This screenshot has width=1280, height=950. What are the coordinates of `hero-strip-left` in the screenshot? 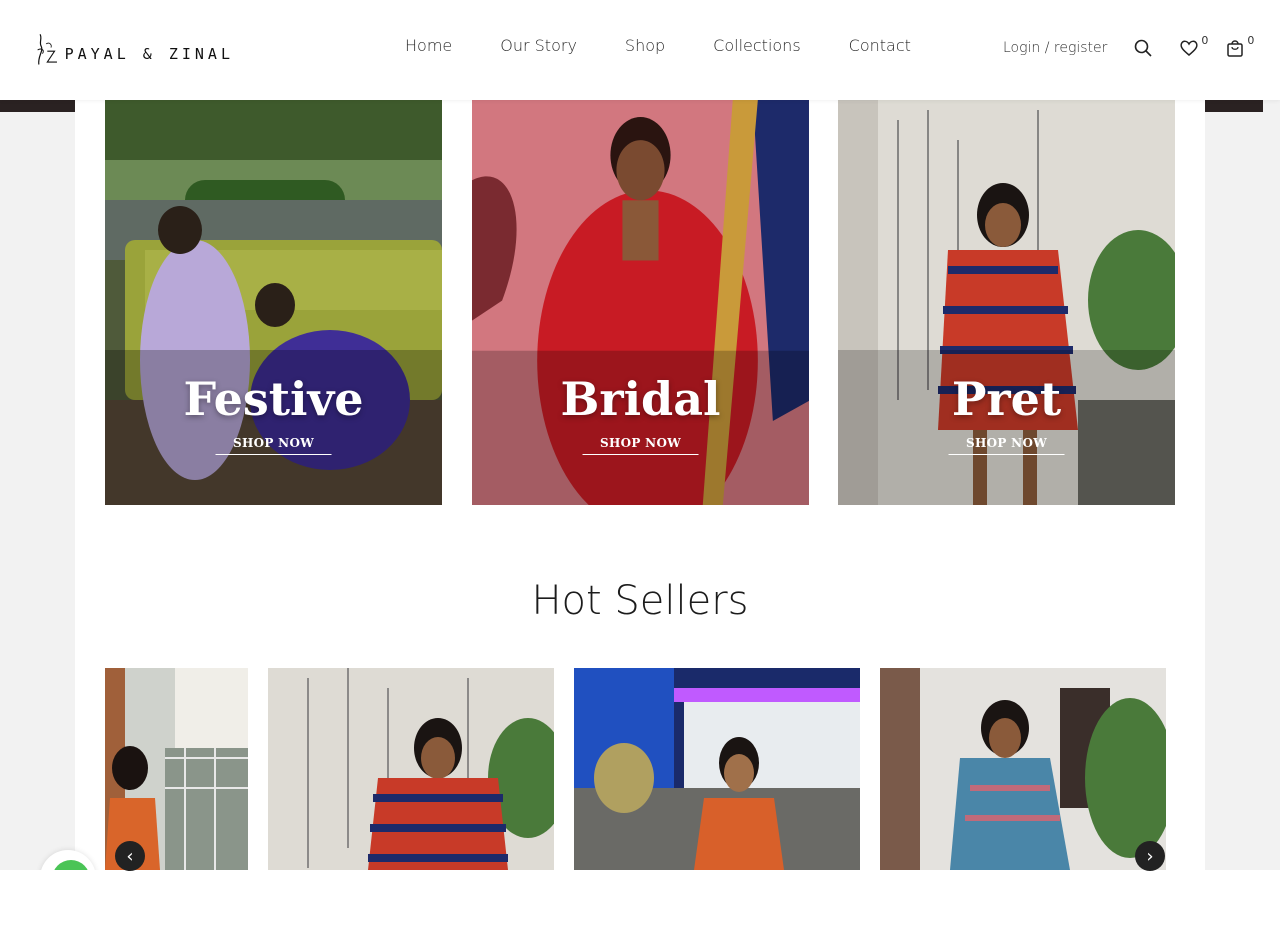 It's located at (37, 106).